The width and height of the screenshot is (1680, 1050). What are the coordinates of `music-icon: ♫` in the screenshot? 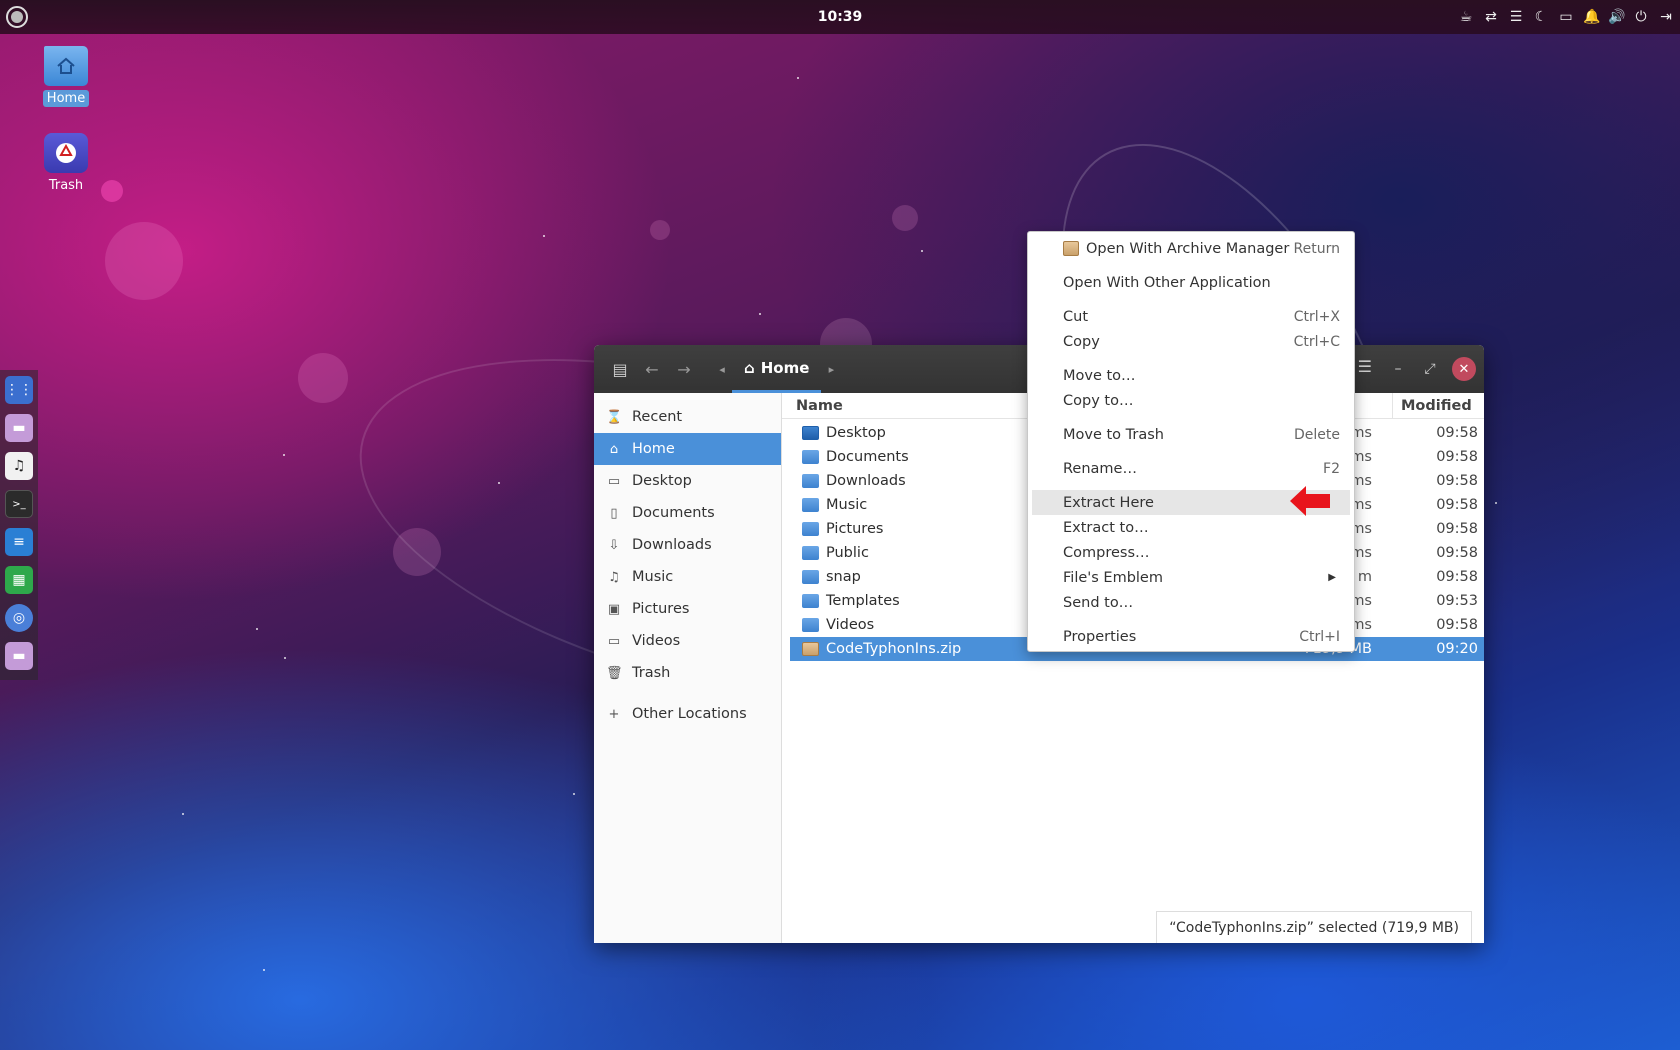 It's located at (614, 577).